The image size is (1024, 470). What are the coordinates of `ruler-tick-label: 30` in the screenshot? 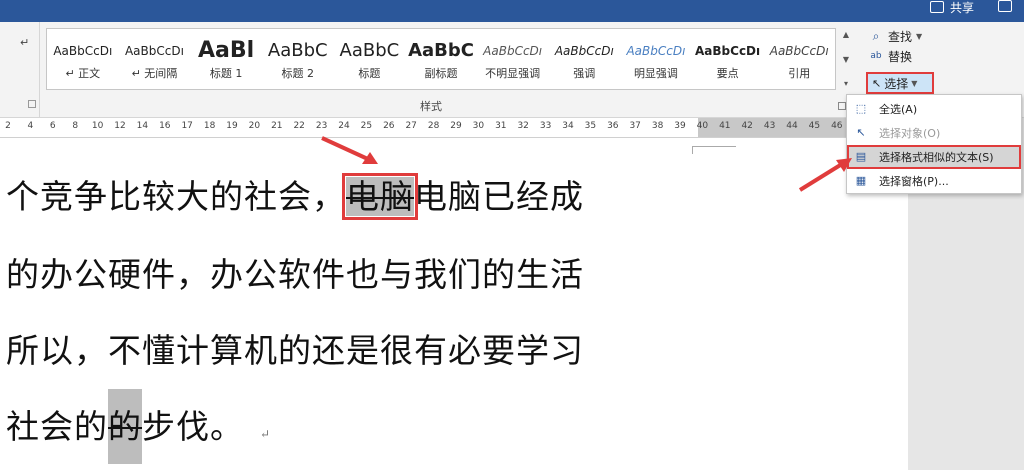 It's located at (478, 126).